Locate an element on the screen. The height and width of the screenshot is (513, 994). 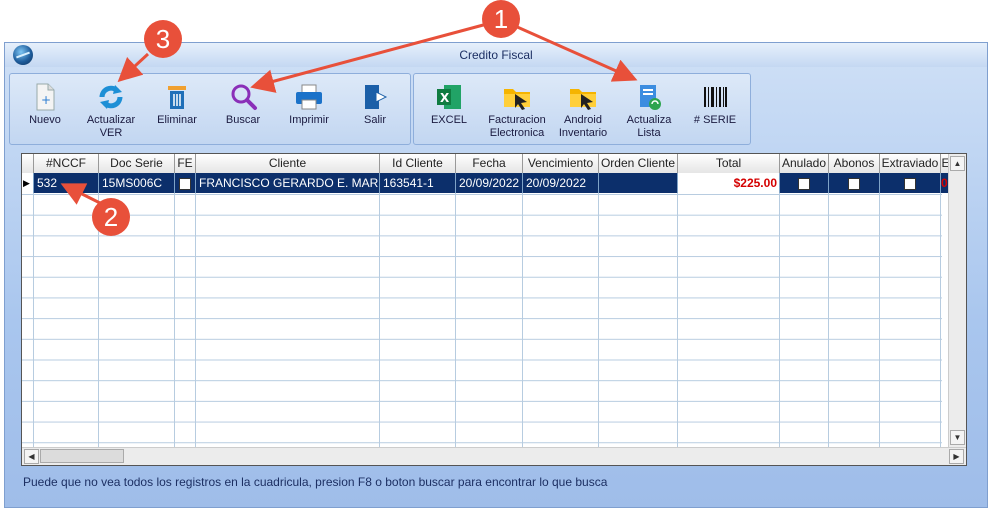
cell-fe is located at coordinates (185, 183).